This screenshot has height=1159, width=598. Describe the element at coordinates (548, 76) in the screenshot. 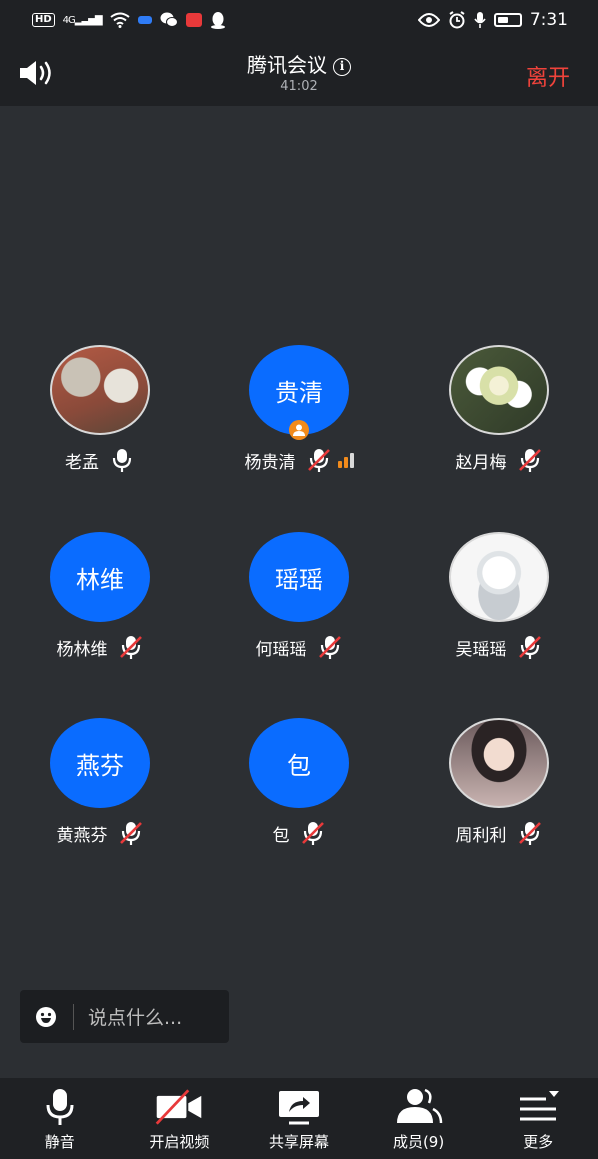

I see `leave-button: 离开` at that location.